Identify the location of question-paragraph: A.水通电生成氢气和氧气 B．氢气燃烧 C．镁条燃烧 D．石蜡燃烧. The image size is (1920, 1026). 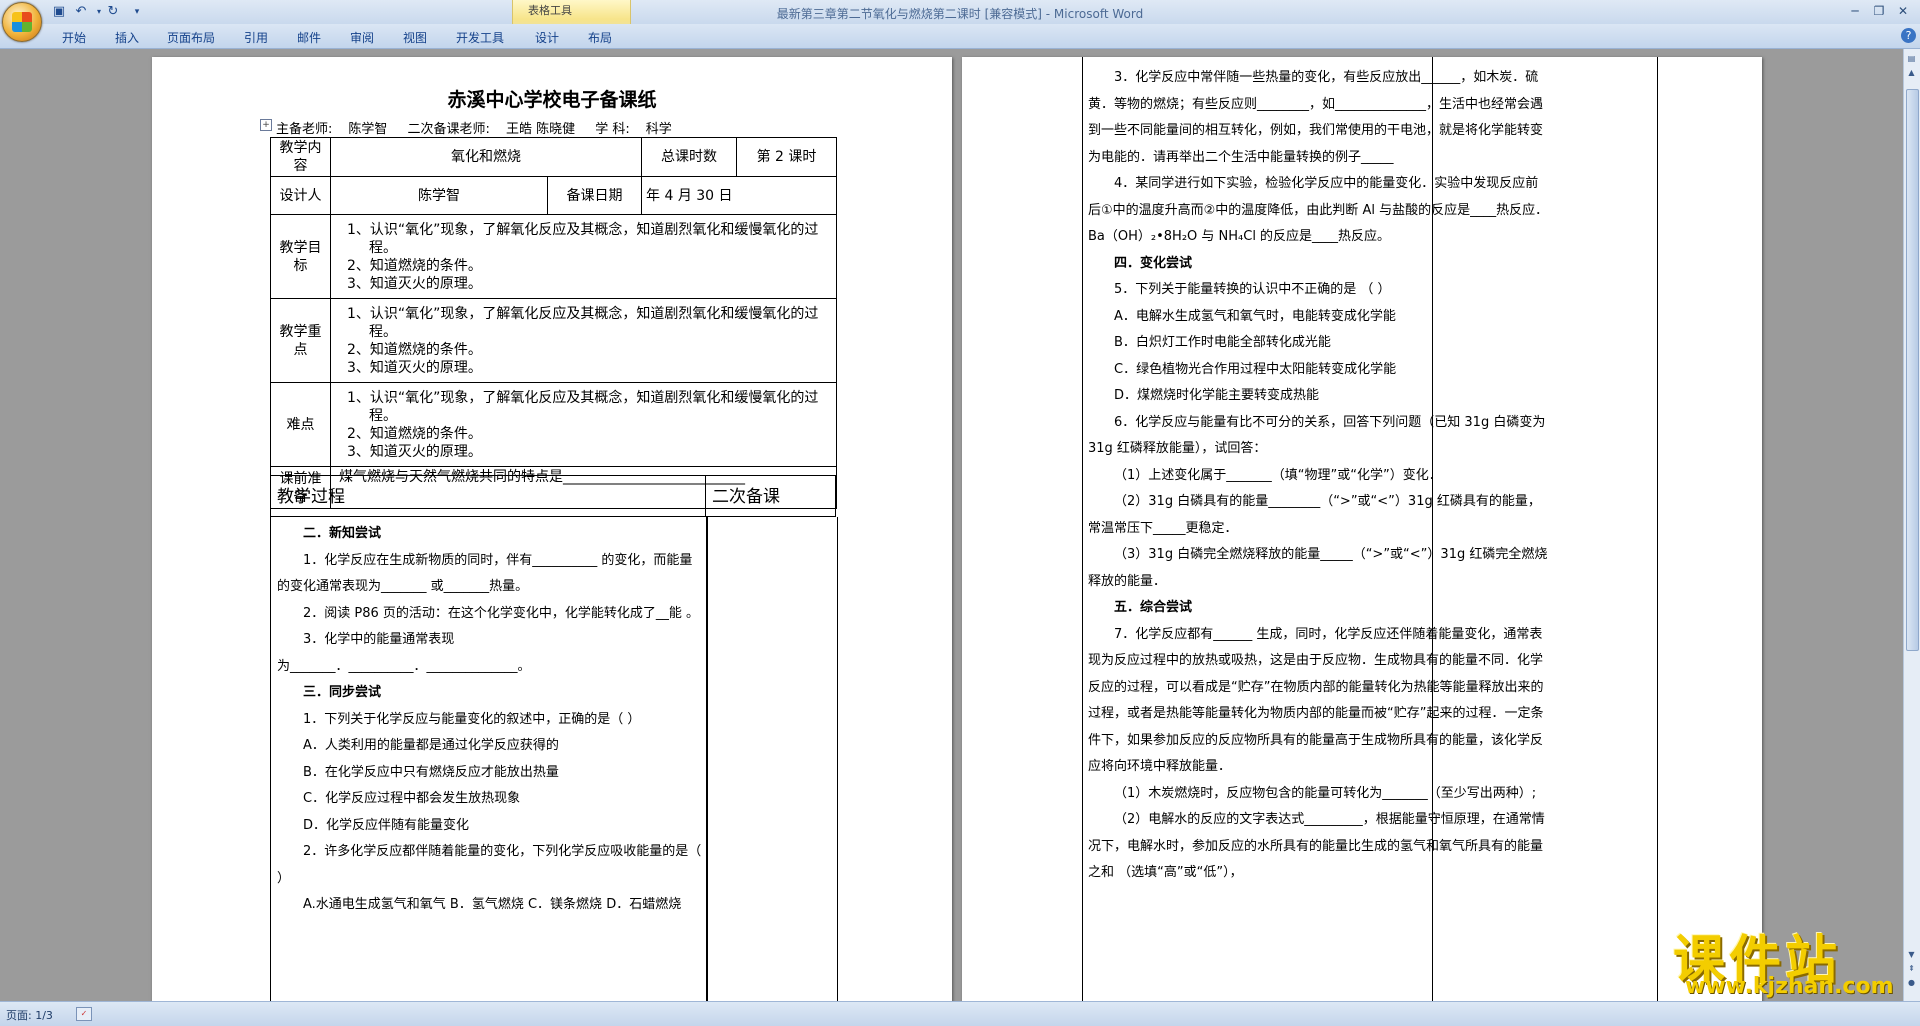
(492, 904).